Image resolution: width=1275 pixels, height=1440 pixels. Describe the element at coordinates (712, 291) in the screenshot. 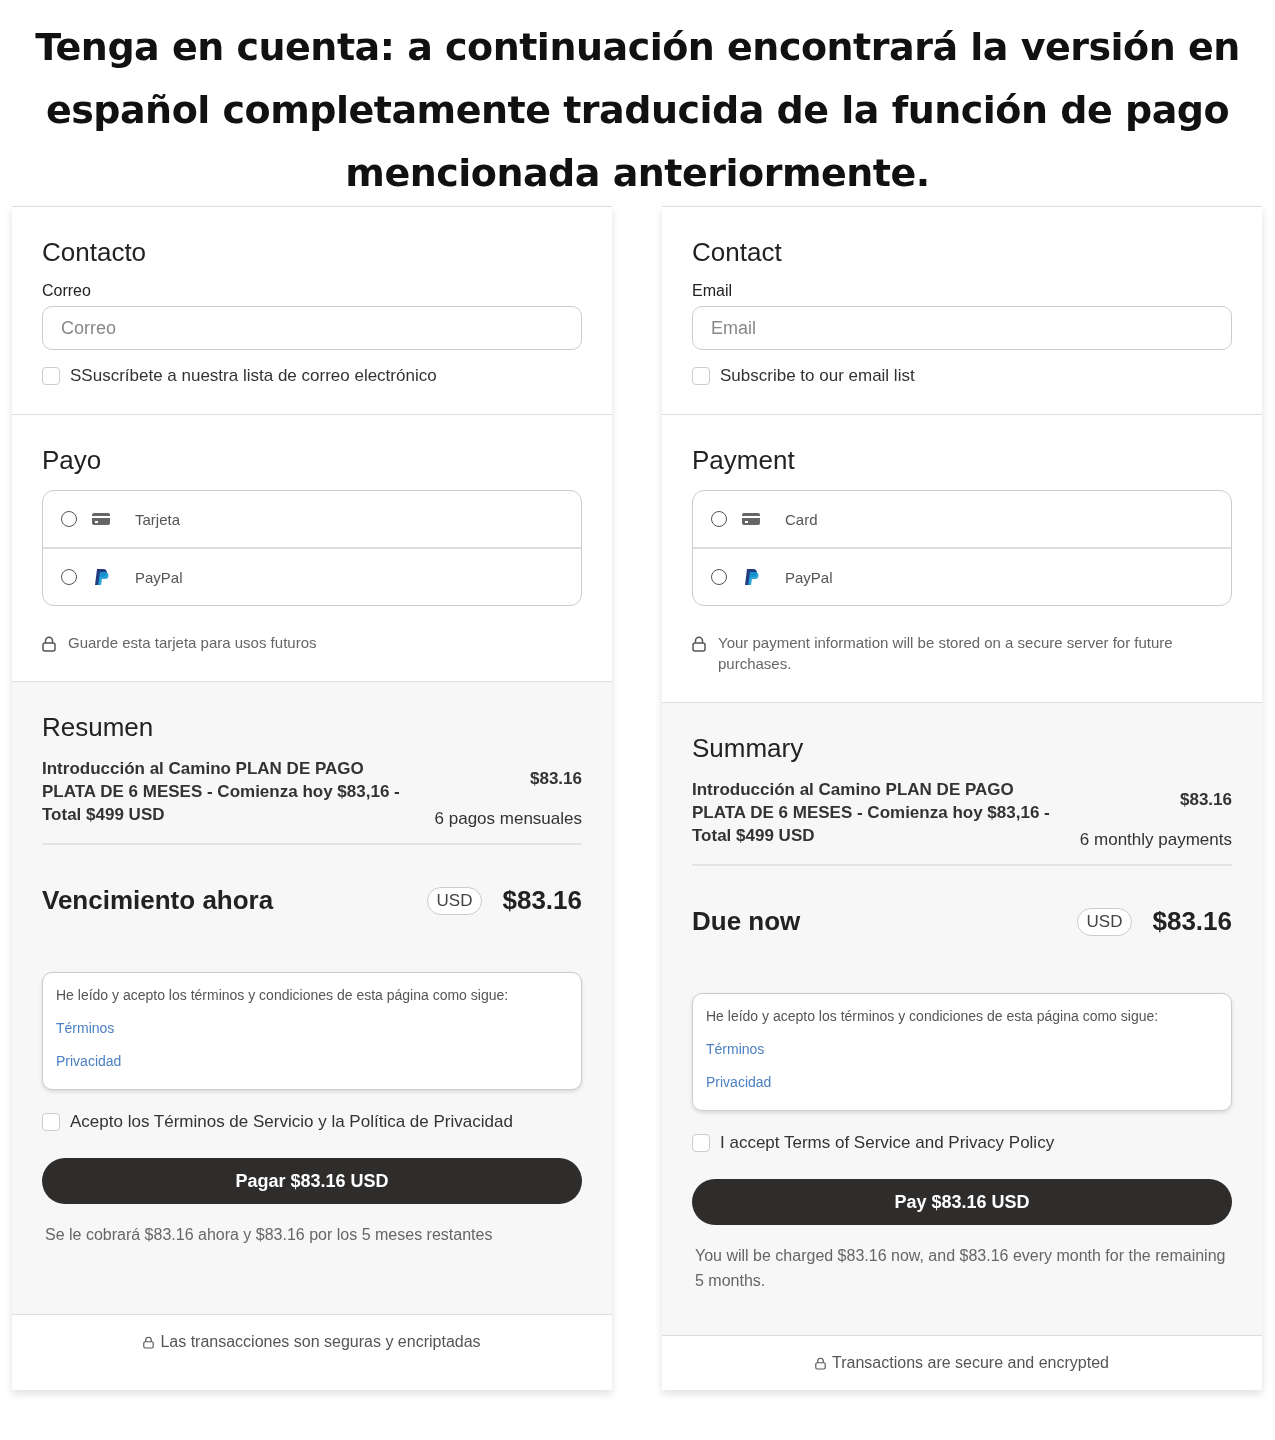

I see `field-label: Email` at that location.